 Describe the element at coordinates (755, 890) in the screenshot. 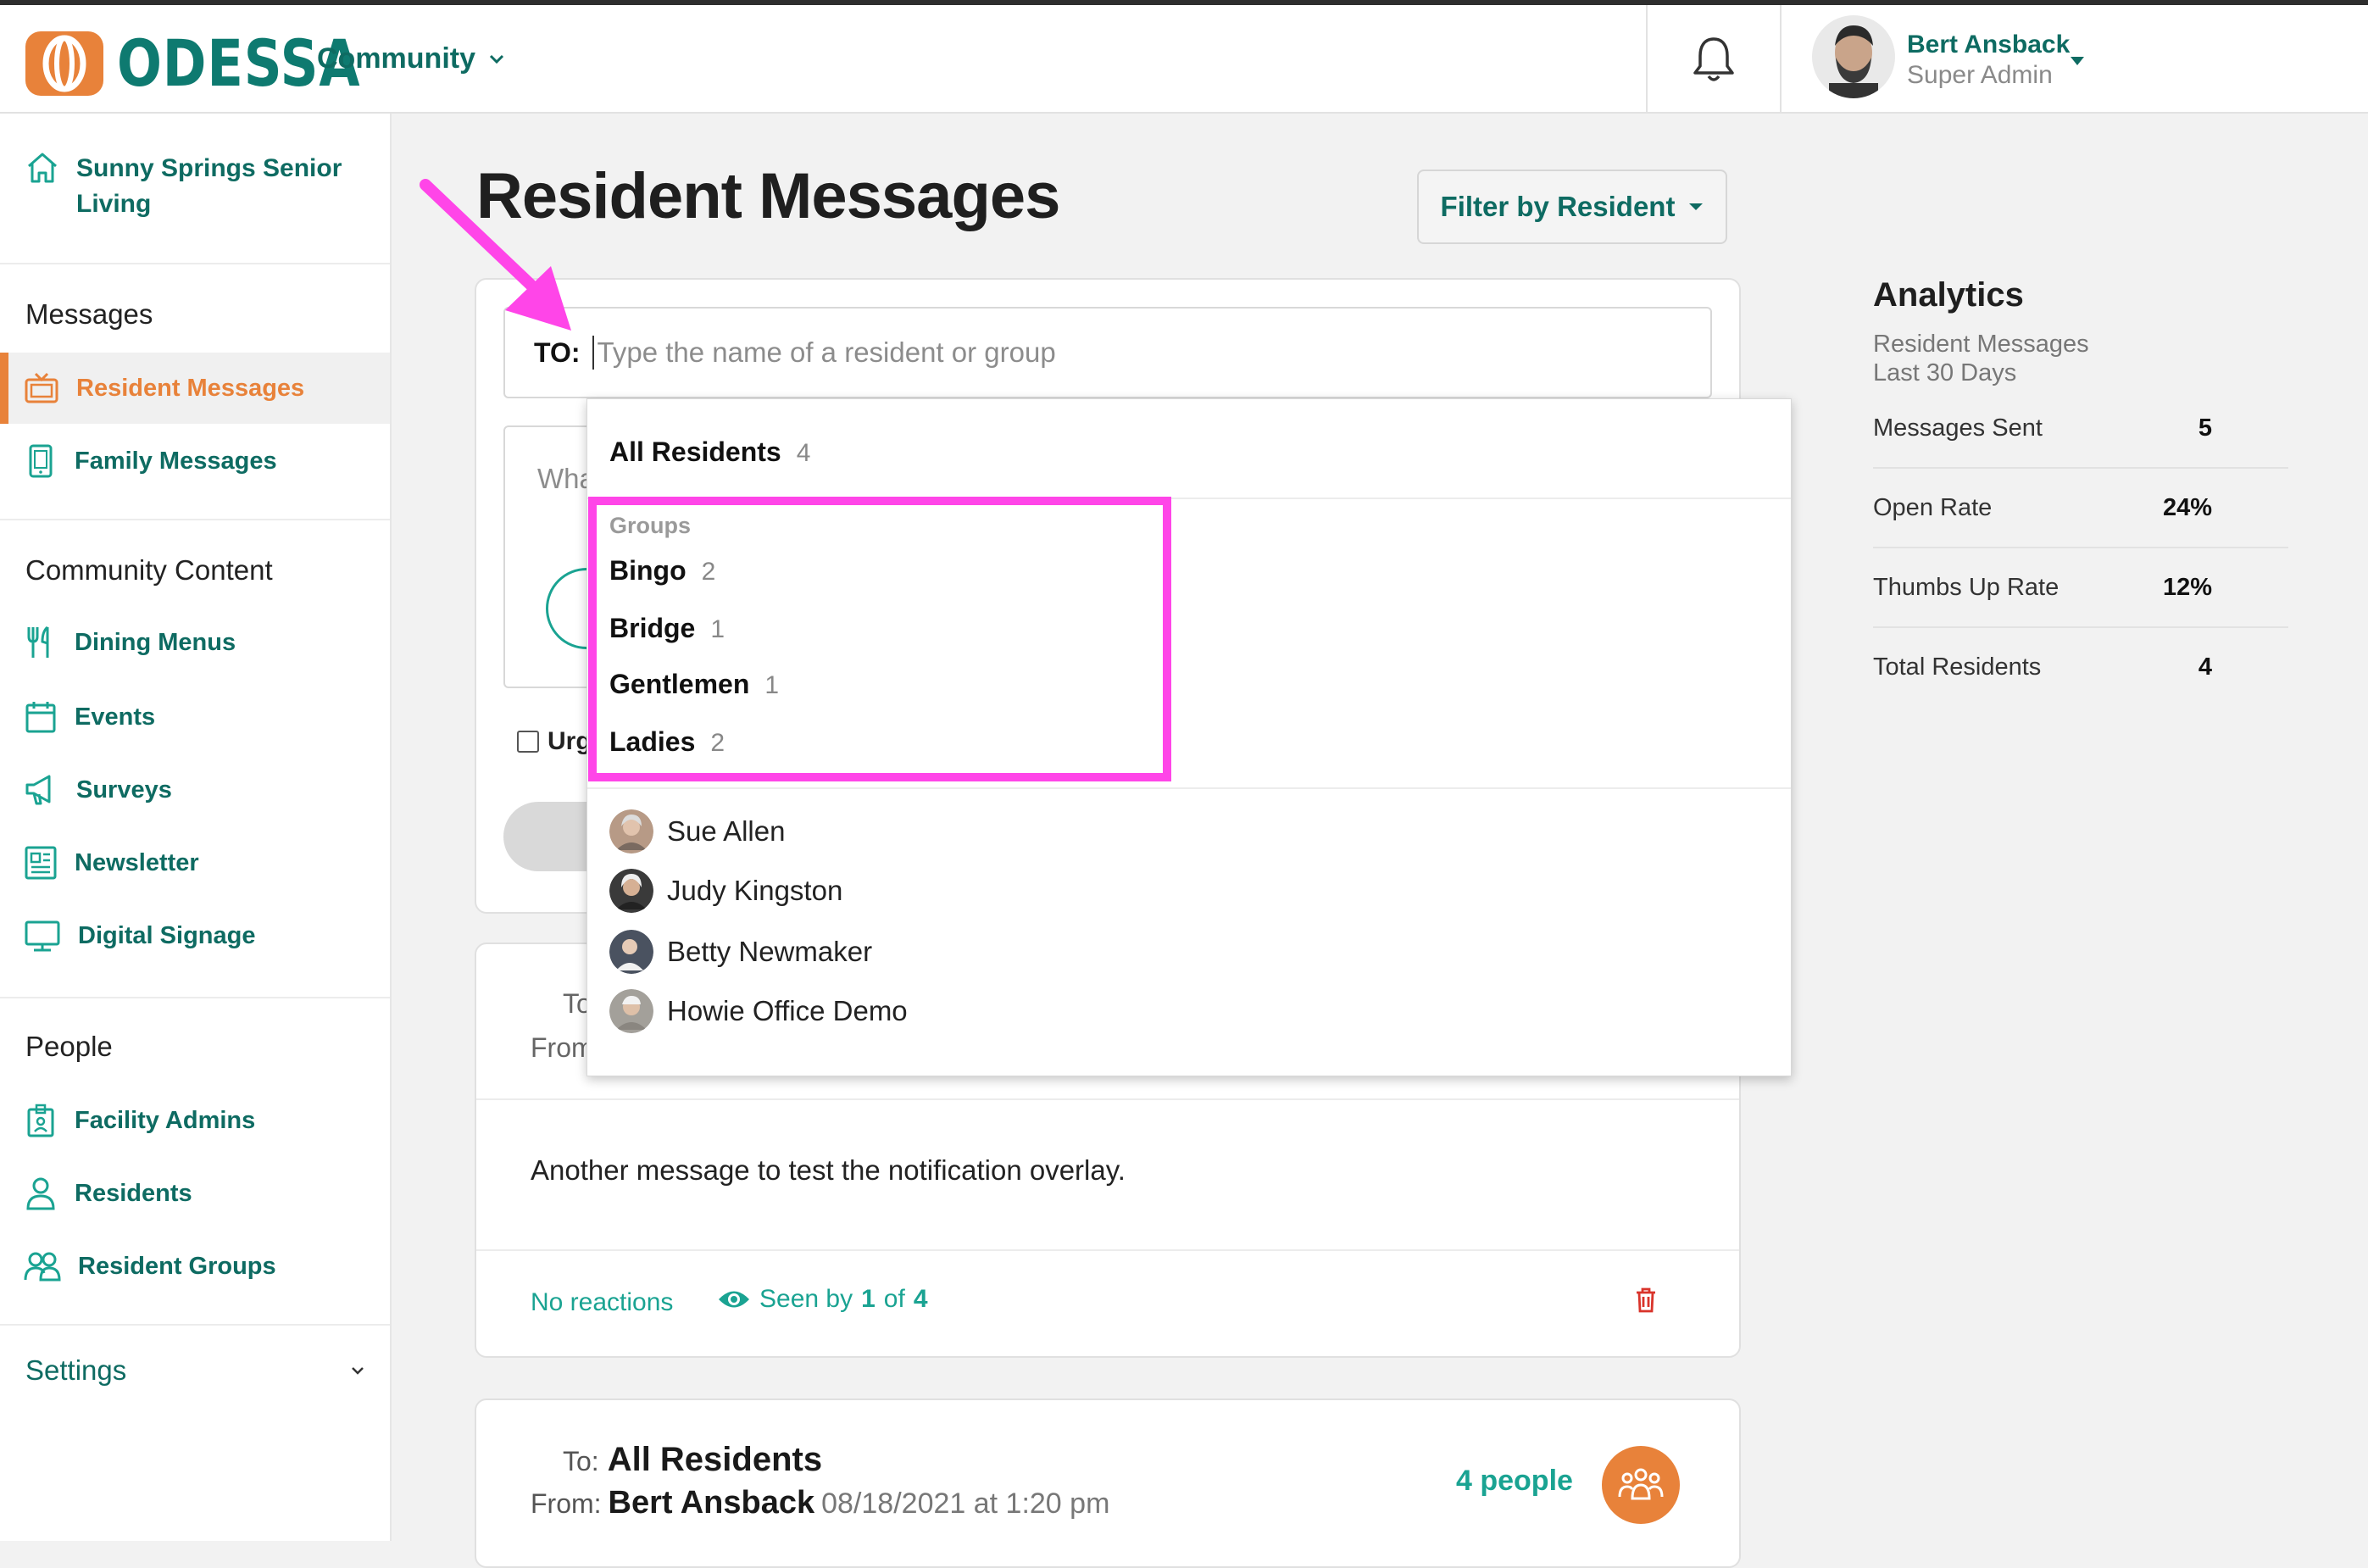

I see `resident-name: Judy Kingston` at that location.